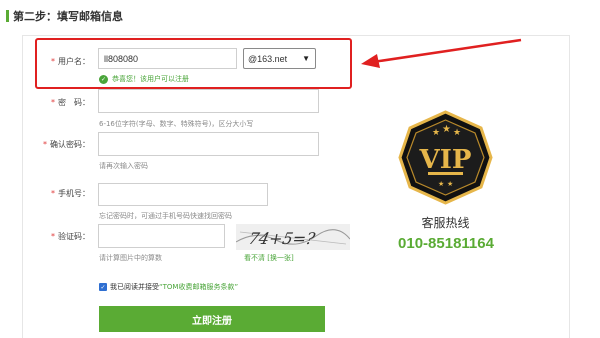 This screenshot has height=338, width=600. Describe the element at coordinates (165, 216) in the screenshot. I see `phone-hint: 忘记密码时，可通过手机号码快速找回密码` at that location.